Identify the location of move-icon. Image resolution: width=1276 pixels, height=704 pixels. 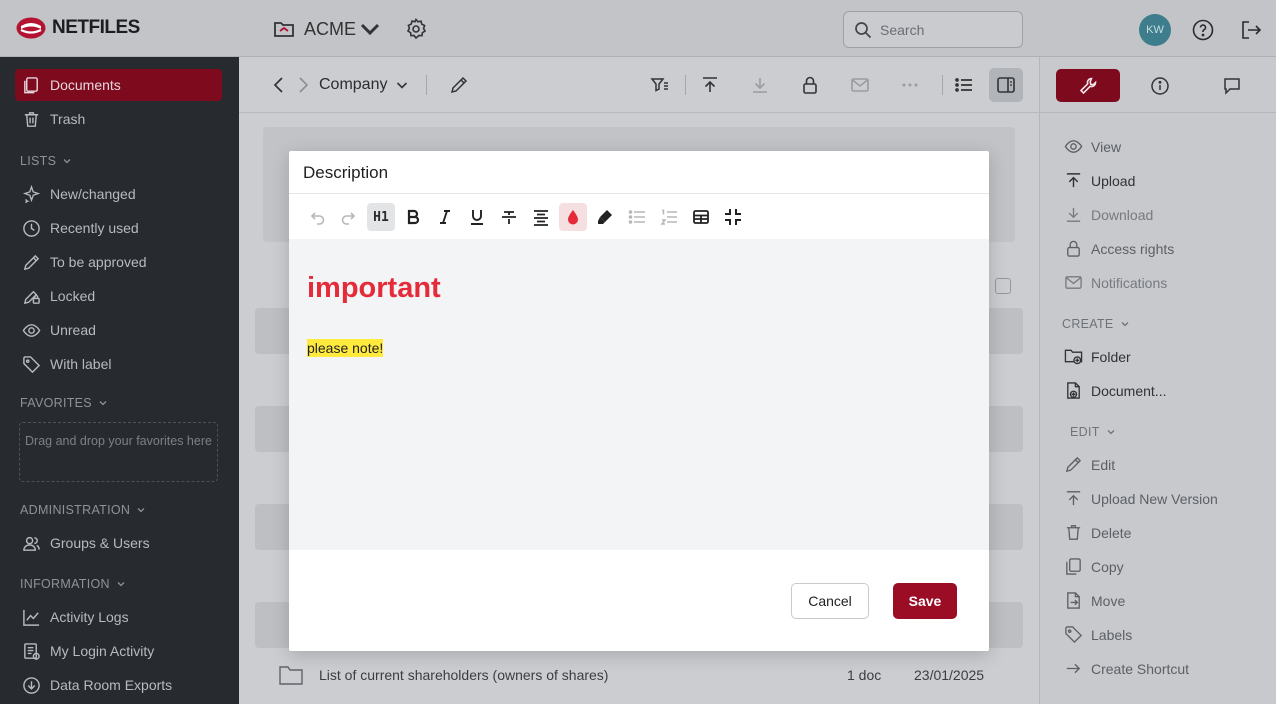
(1073, 600).